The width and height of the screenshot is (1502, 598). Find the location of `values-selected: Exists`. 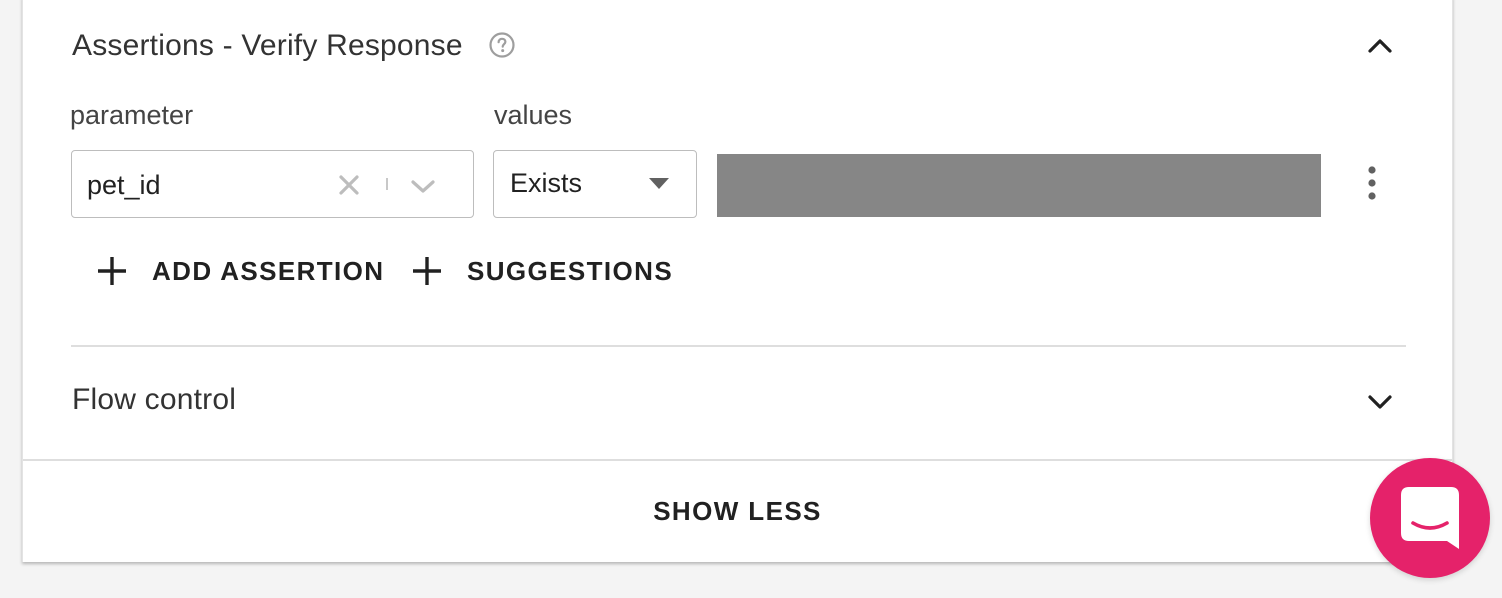

values-selected: Exists is located at coordinates (546, 183).